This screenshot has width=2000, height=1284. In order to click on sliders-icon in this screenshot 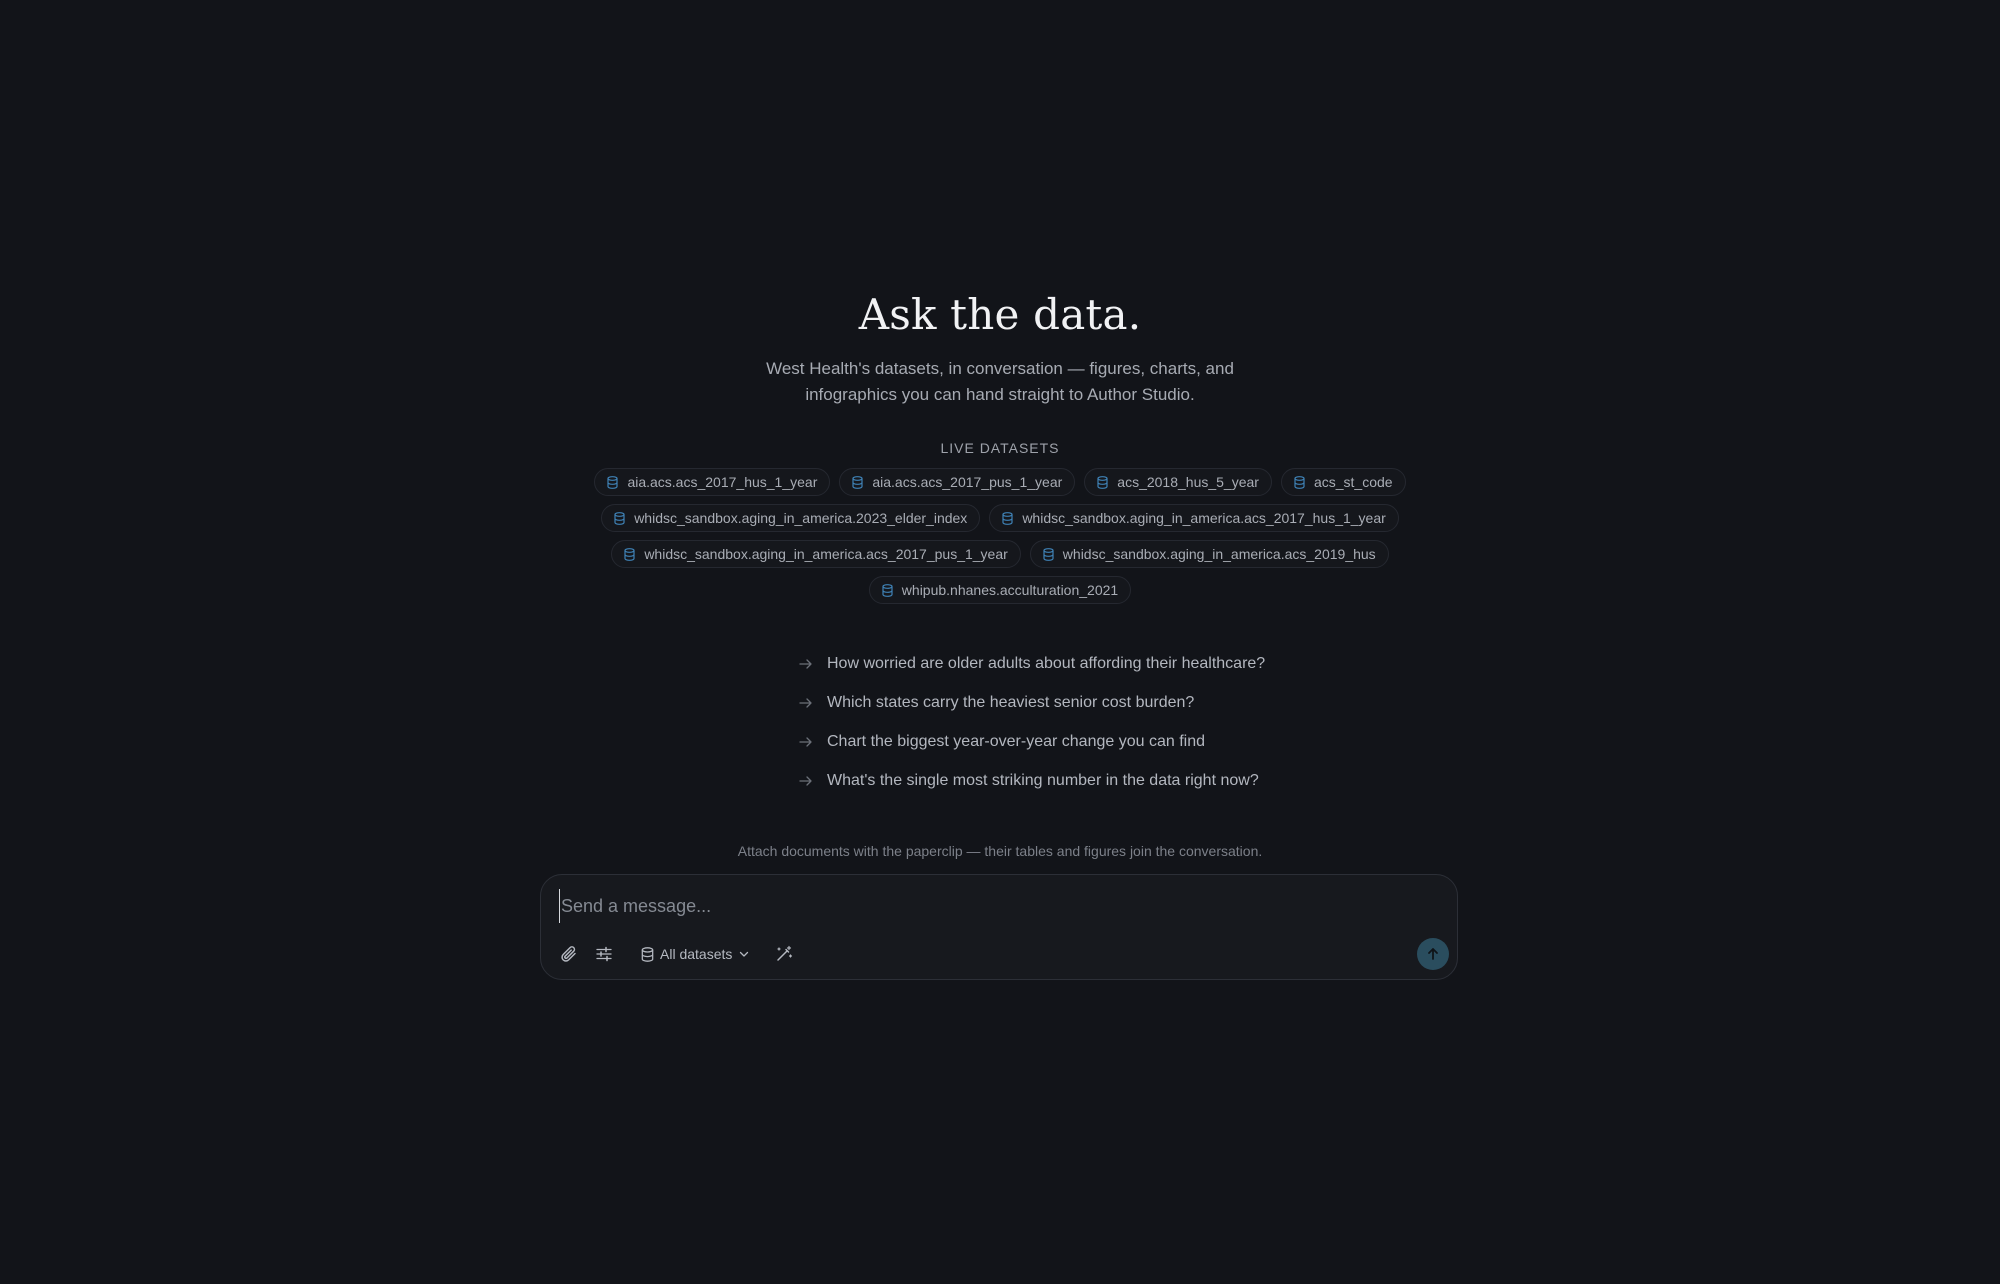, I will do `click(604, 954)`.